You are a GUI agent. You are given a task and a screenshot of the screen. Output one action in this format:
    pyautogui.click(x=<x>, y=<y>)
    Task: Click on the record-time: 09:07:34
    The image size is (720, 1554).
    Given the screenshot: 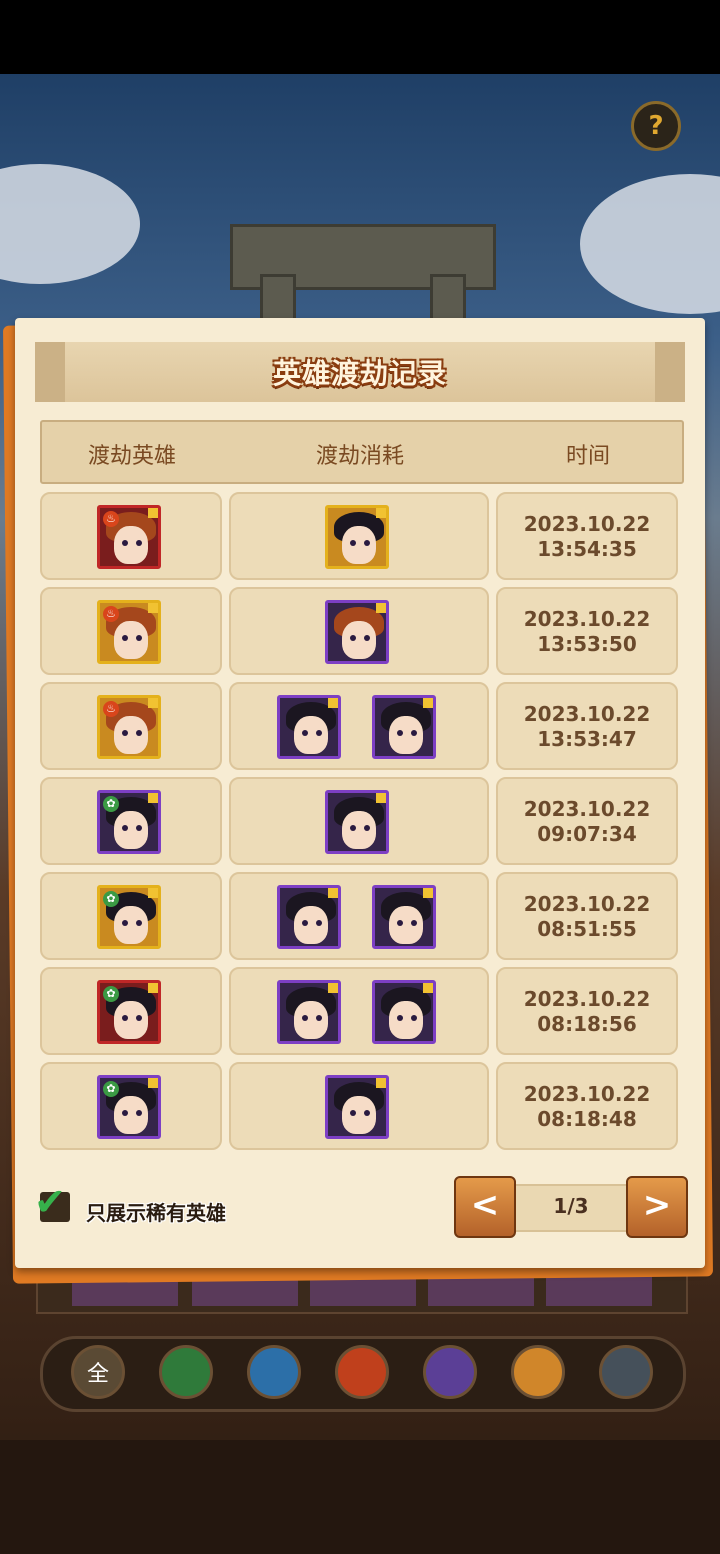 What is the action you would take?
    pyautogui.click(x=587, y=834)
    